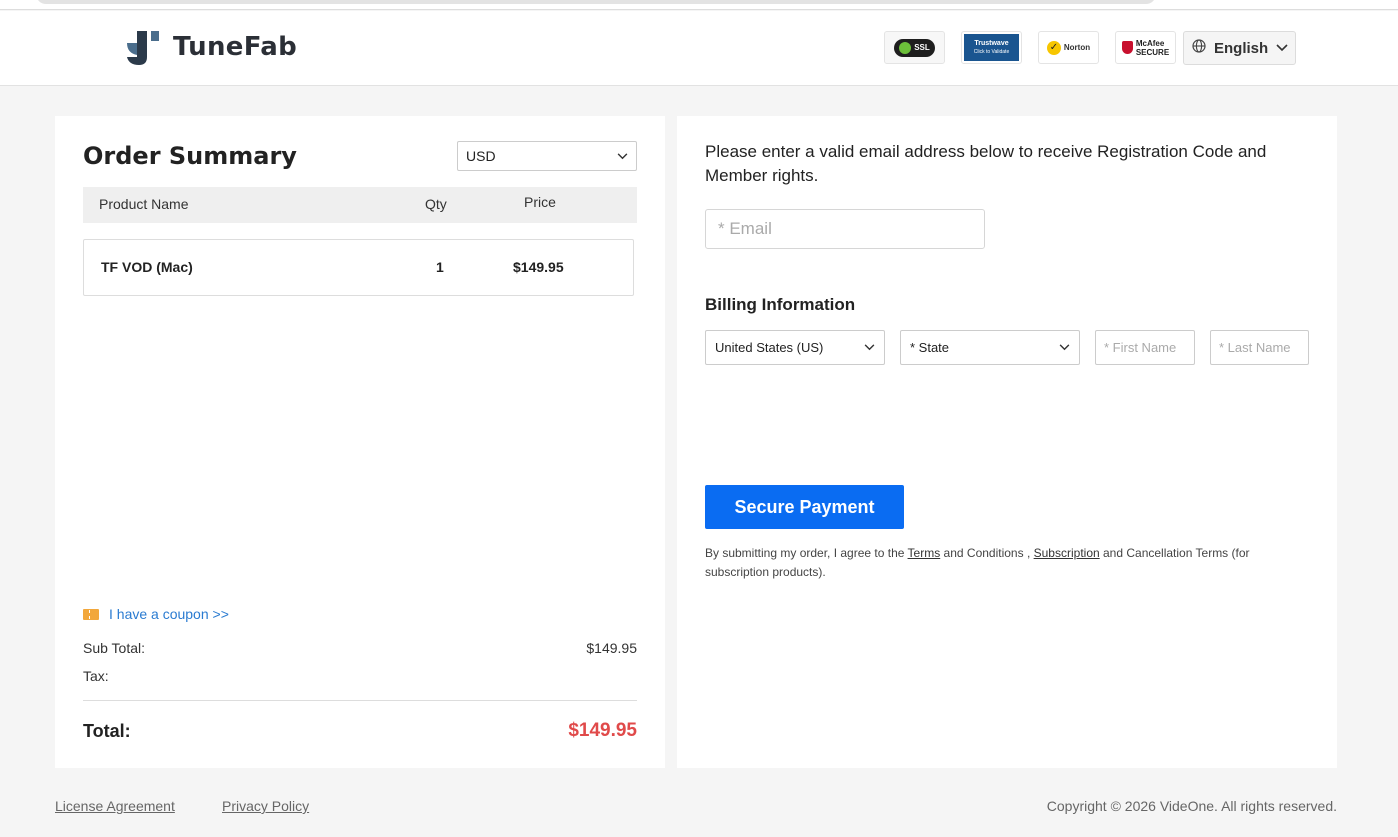  Describe the element at coordinates (540, 202) in the screenshot. I see `column-price: Price` at that location.